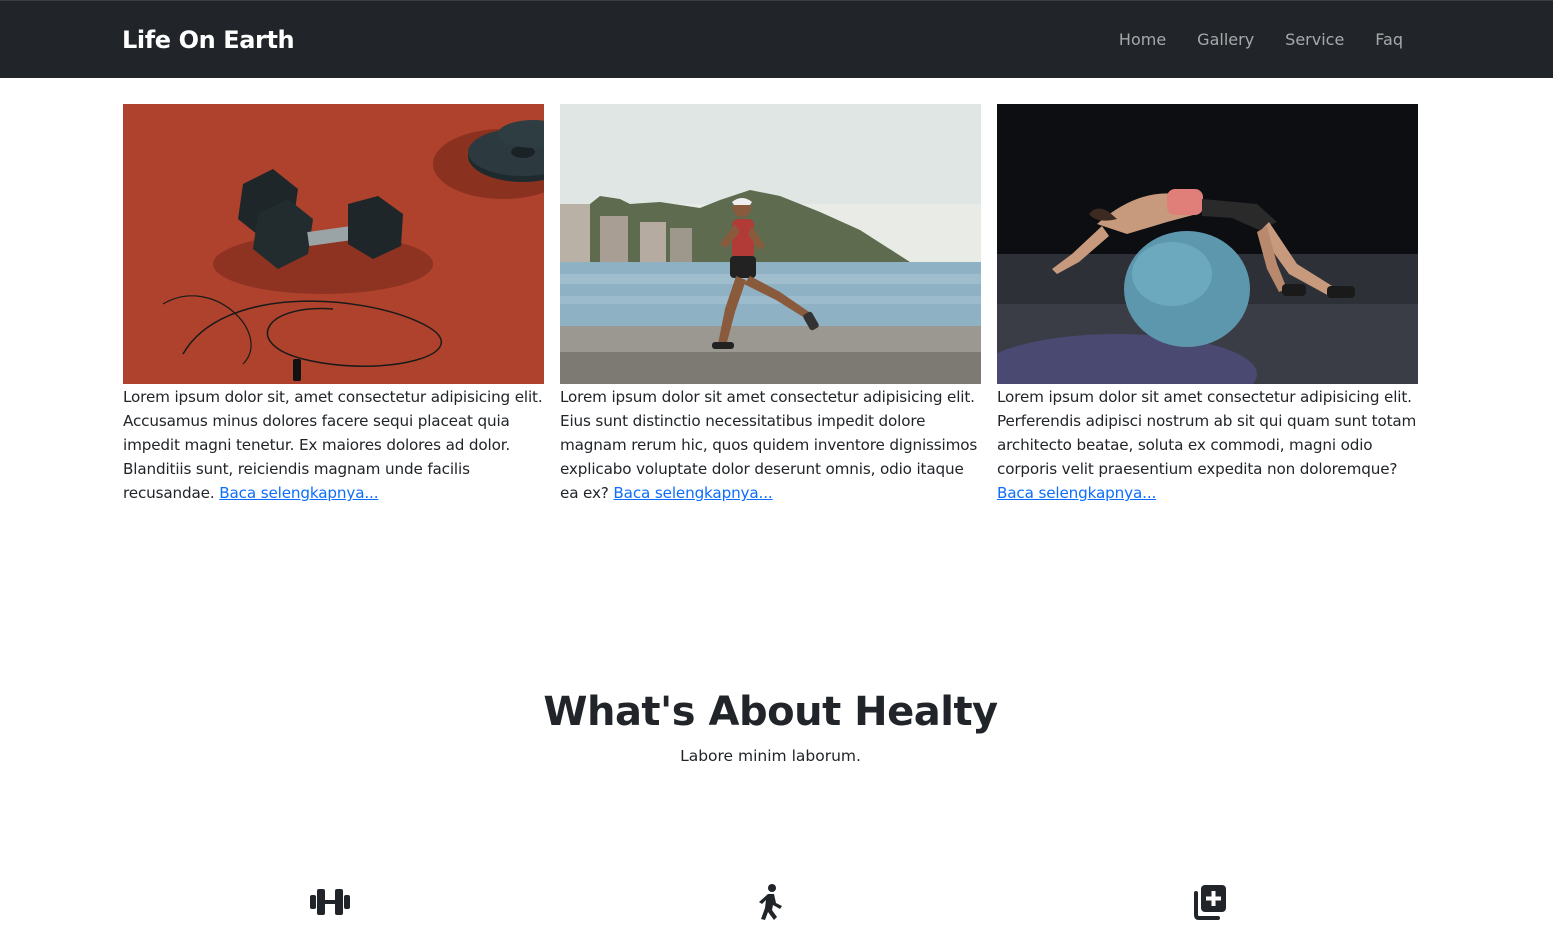 Image resolution: width=1553 pixels, height=940 pixels. Describe the element at coordinates (1225, 40) in the screenshot. I see `nav-link-gallery: Gallery` at that location.